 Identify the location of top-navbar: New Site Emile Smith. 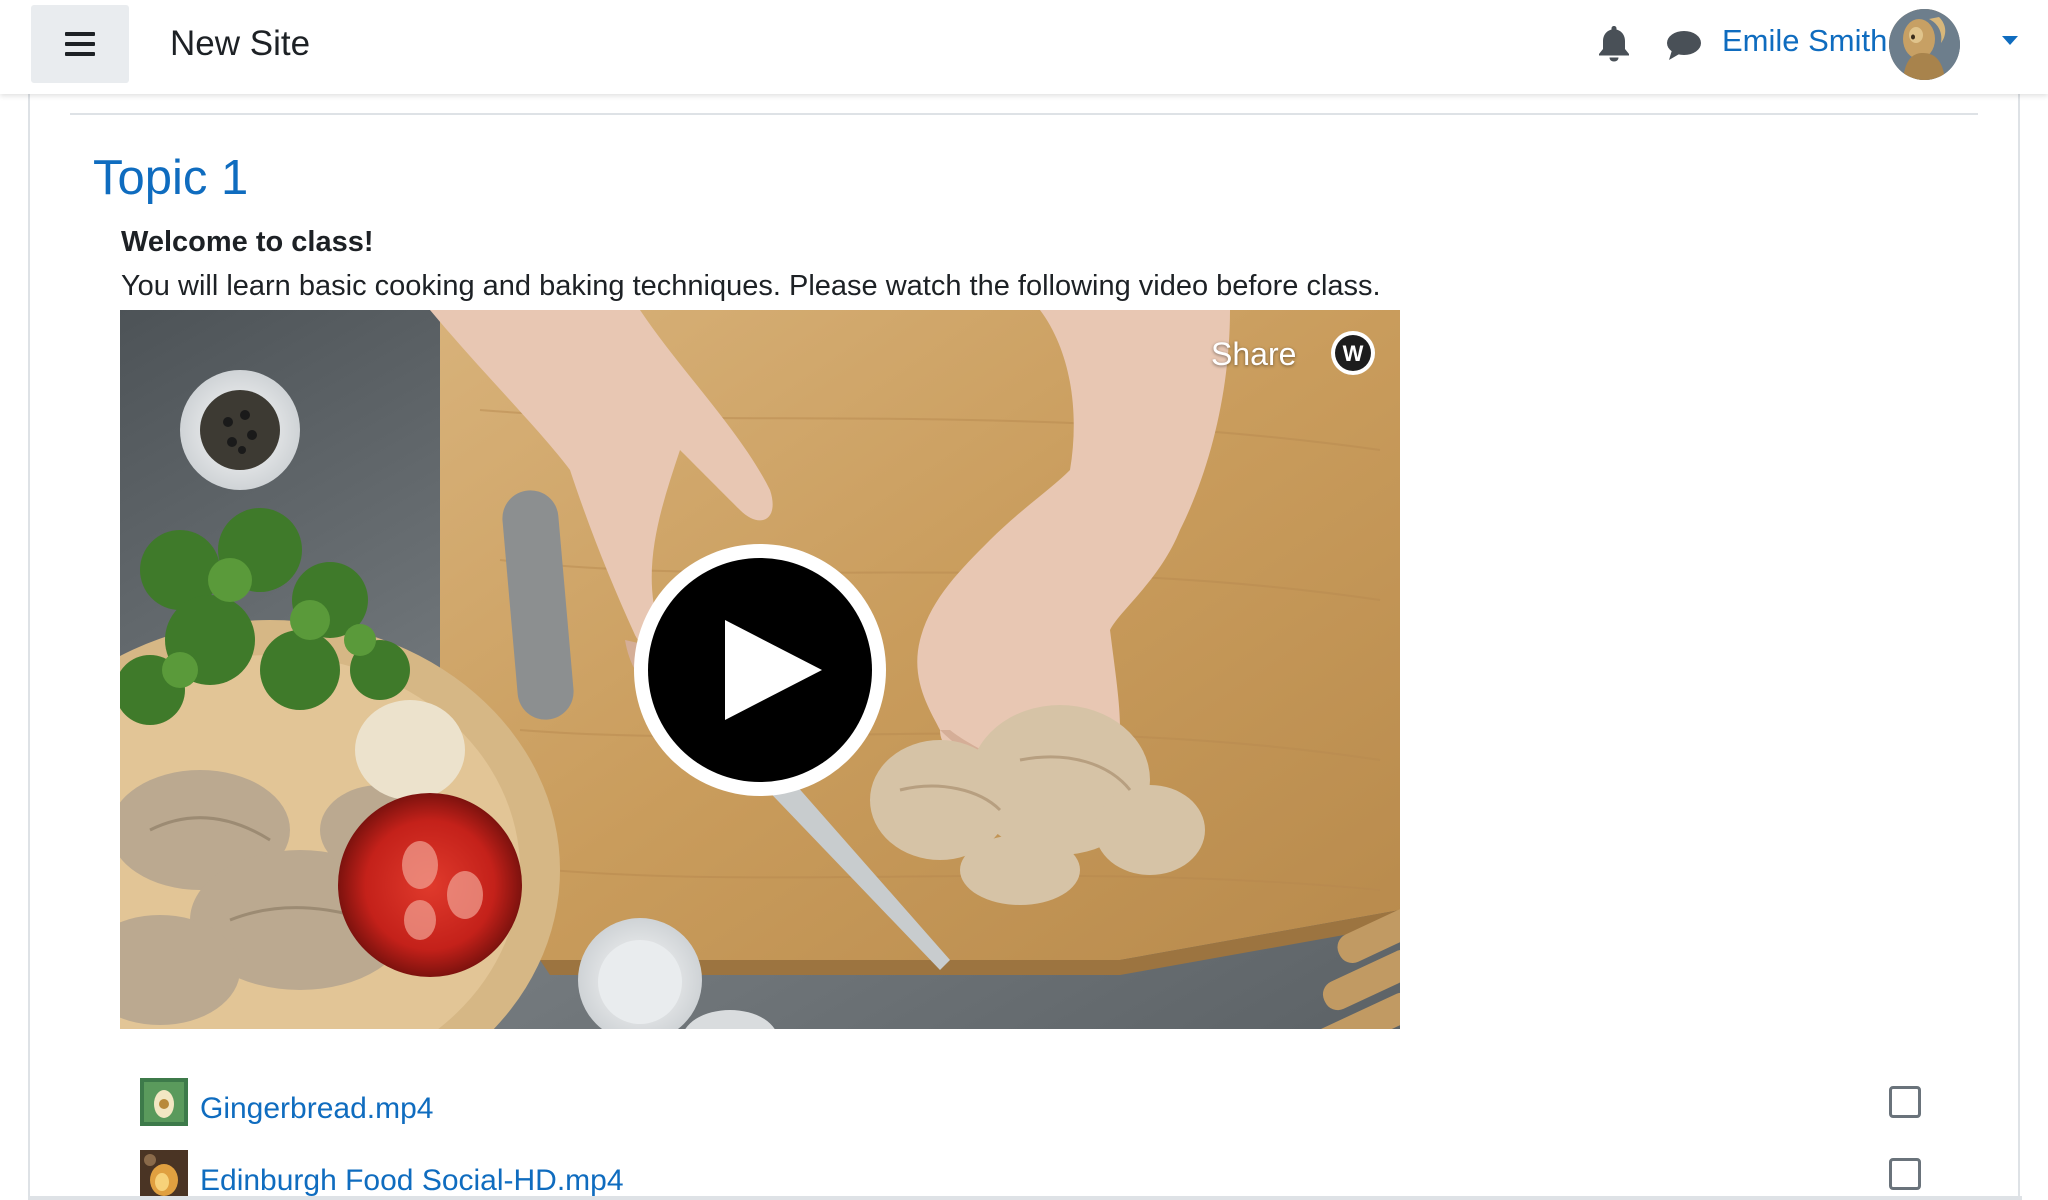
(1024, 47).